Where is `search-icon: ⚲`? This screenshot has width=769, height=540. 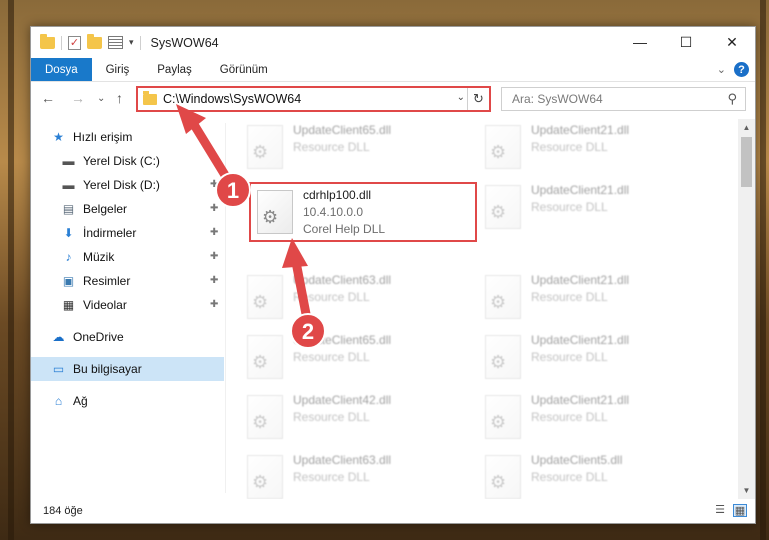 search-icon: ⚲ is located at coordinates (732, 99).